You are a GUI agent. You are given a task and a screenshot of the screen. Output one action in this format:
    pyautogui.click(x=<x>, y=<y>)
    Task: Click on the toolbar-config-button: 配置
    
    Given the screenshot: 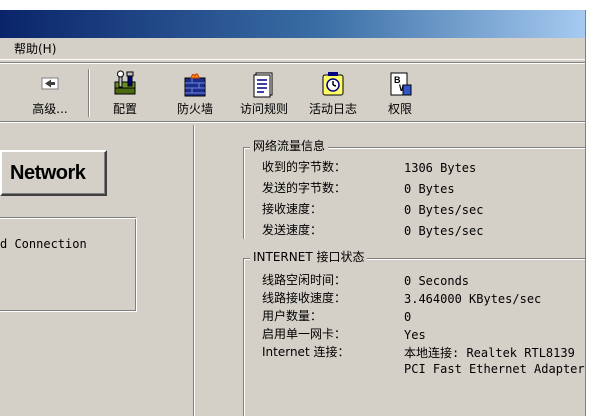 What is the action you would take?
    pyautogui.click(x=125, y=93)
    